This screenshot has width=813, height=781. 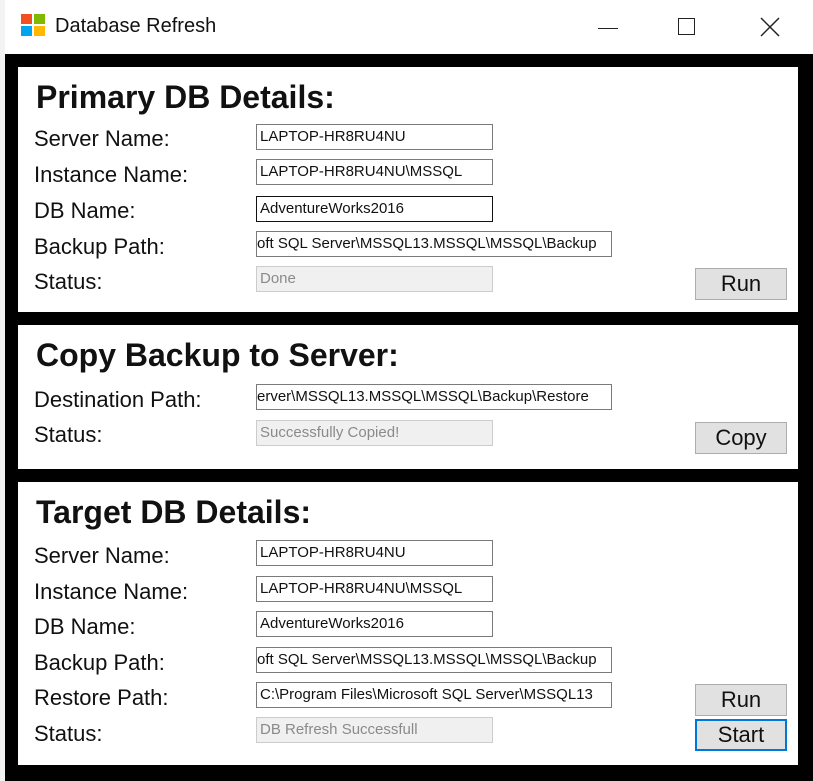 I want to click on primary-status-label: Status:, so click(x=68, y=281).